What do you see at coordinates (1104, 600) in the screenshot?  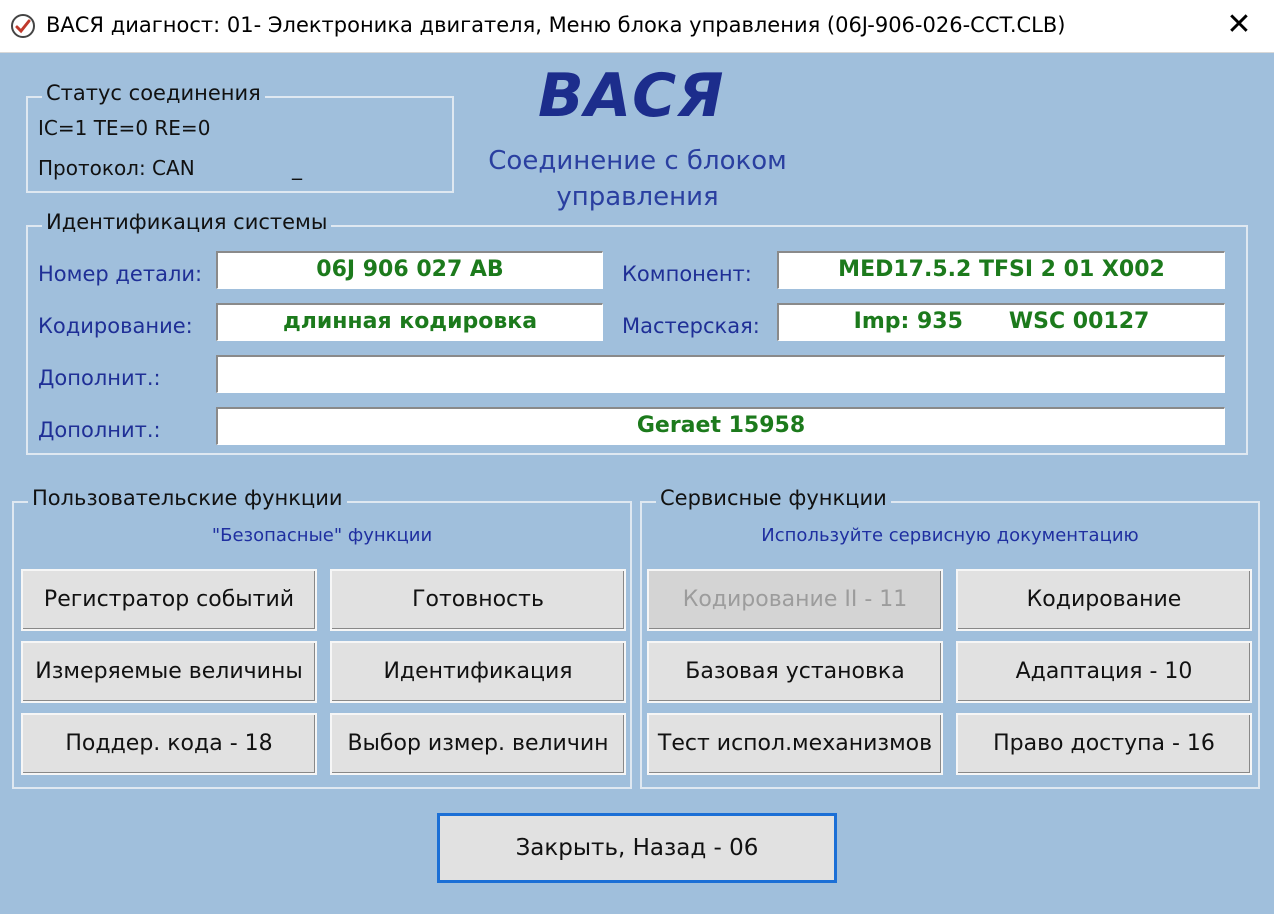 I see `coding-button: Кодирование` at bounding box center [1104, 600].